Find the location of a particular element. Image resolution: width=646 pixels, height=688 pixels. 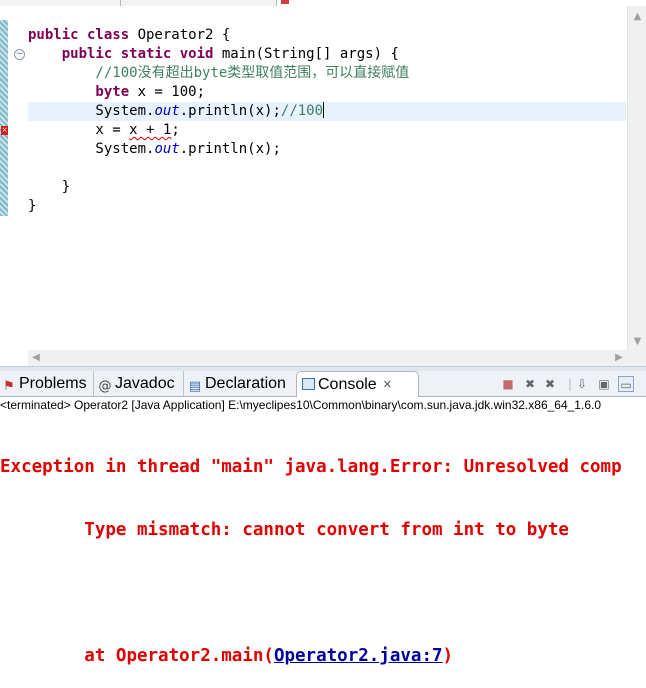

remove-launch-icon: ✖ is located at coordinates (530, 384).